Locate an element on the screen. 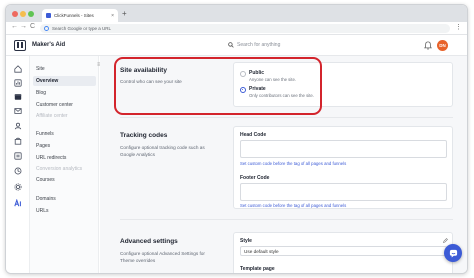 The width and height of the screenshot is (474, 278). clickfunnels-favicon-icon is located at coordinates (48, 15).